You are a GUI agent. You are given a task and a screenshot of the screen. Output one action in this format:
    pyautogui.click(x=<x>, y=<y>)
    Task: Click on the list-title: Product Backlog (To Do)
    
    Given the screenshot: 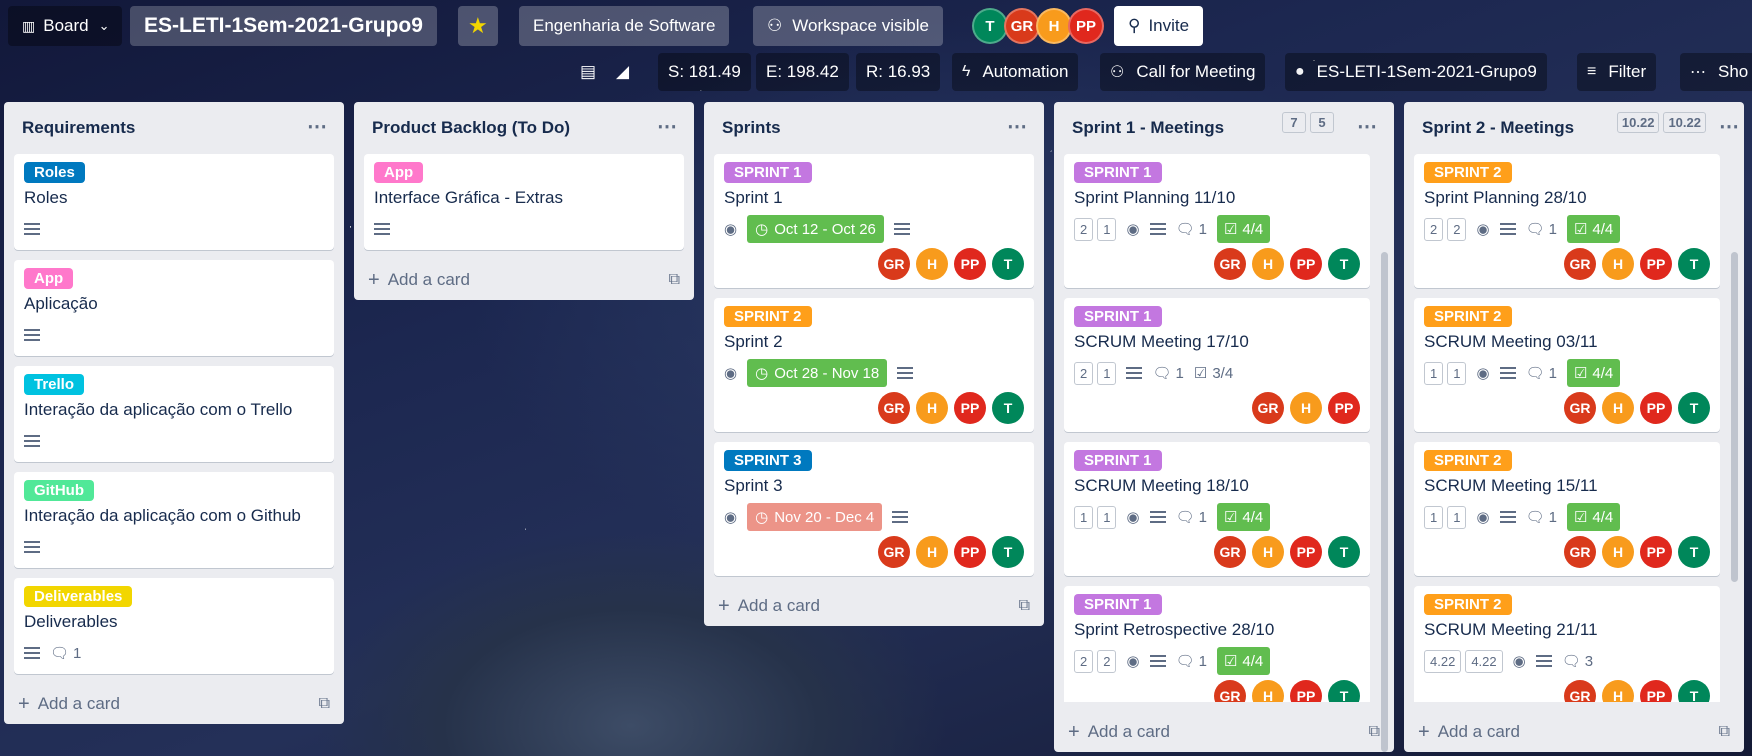 What is the action you would take?
    pyautogui.click(x=471, y=128)
    